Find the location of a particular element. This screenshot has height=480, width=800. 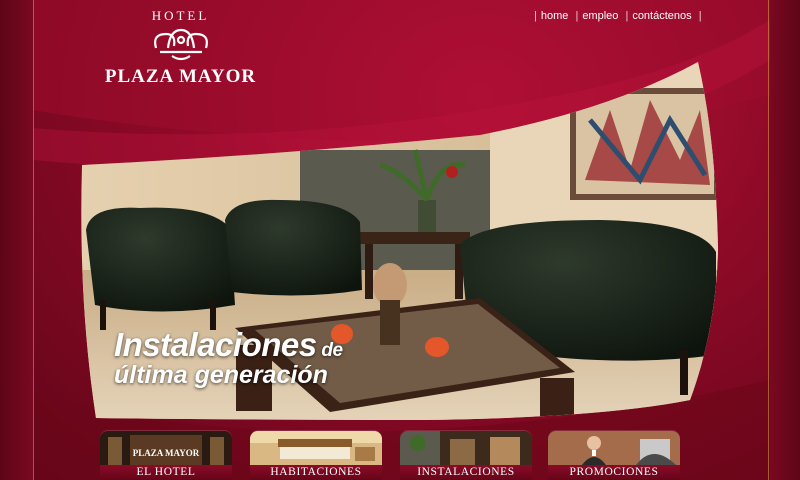

tab-el-hotel: PLAZA MAYOR EL HOTEL is located at coordinates (166, 455).